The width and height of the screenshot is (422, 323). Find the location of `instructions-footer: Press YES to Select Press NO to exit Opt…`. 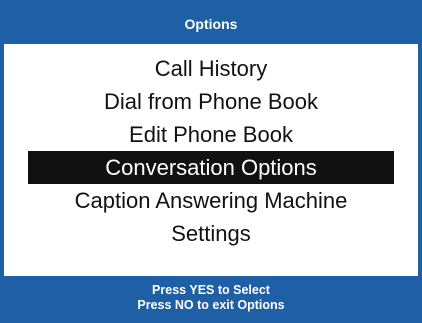

instructions-footer: Press YES to Select Press NO to exit Opt… is located at coordinates (211, 297).